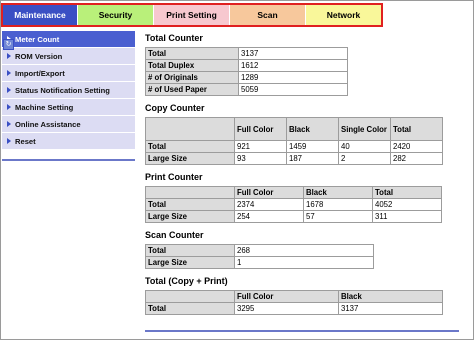 Image resolution: width=474 pixels, height=340 pixels. I want to click on table-header-row: Full Color Black, so click(294, 296).